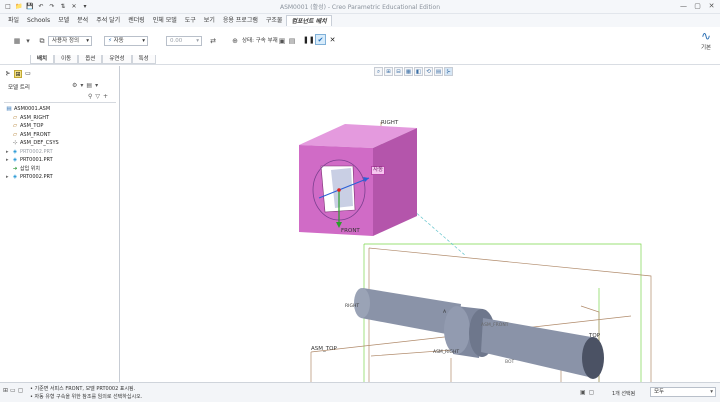 This screenshot has height=402, width=720. I want to click on dashboard-subtabs: 배치 이동 옵션 유연성 특성, so click(93, 59).